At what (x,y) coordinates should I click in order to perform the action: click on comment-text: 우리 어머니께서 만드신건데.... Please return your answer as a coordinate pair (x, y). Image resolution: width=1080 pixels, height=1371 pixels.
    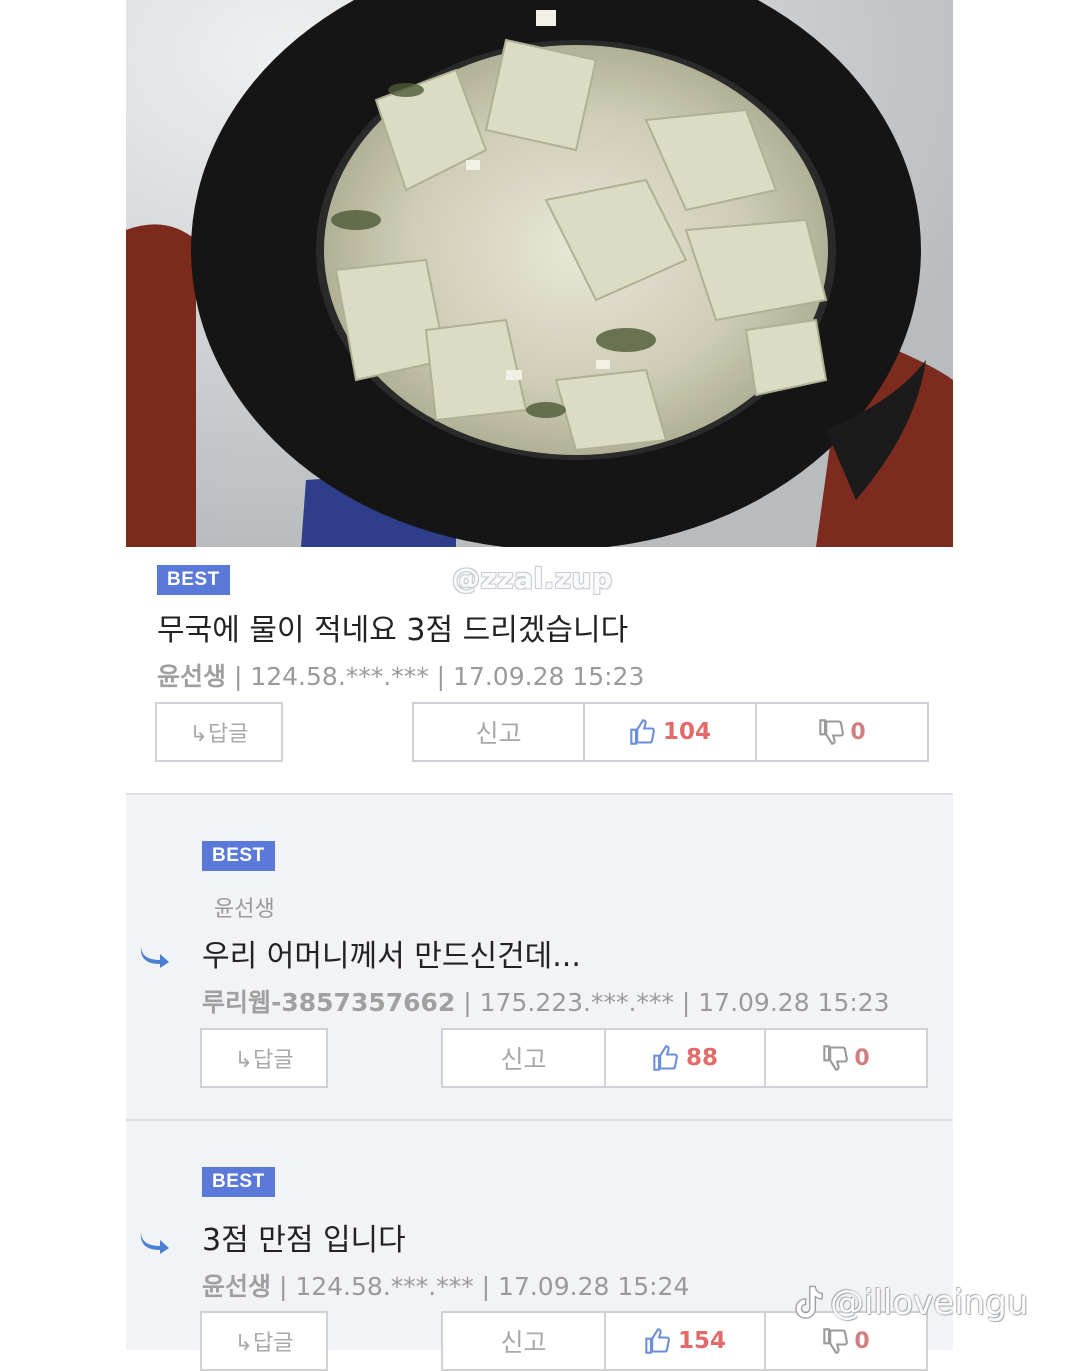
    Looking at the image, I should click on (391, 956).